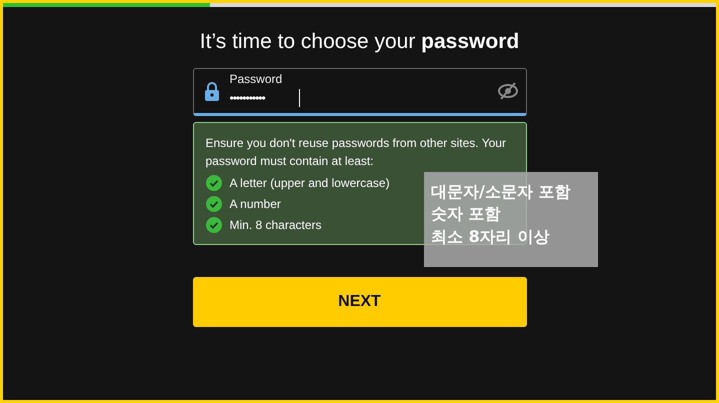  I want to click on eye-slash-icon, so click(508, 91).